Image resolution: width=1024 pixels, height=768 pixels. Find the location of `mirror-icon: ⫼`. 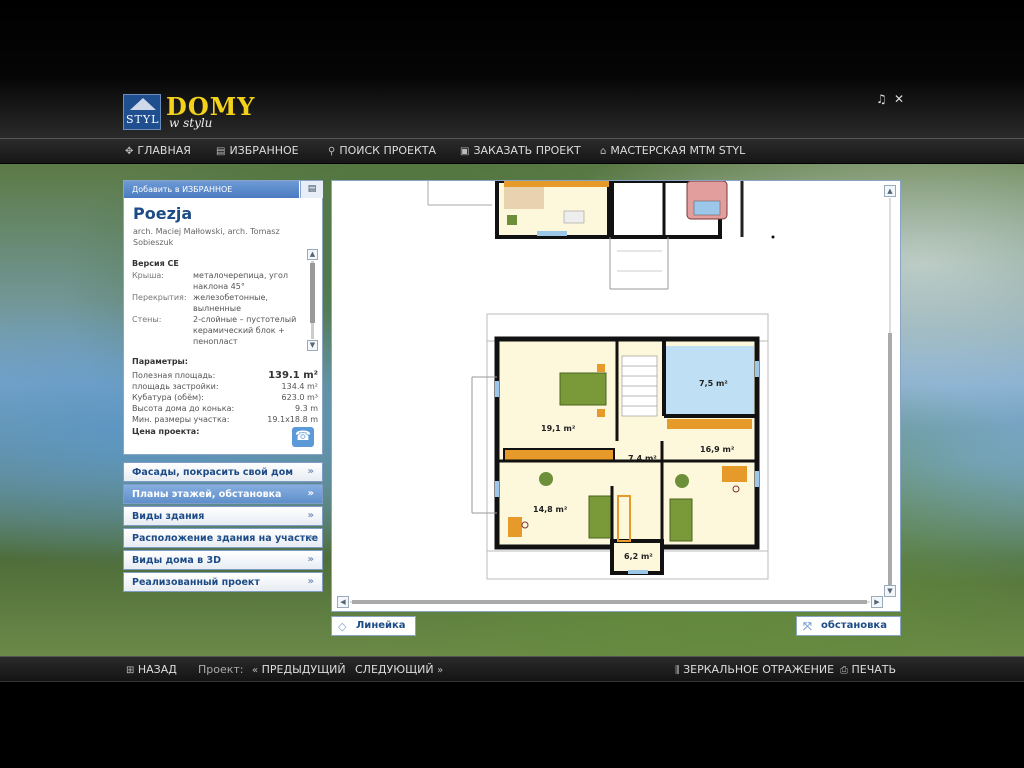

mirror-icon: ⫼ is located at coordinates (677, 670).